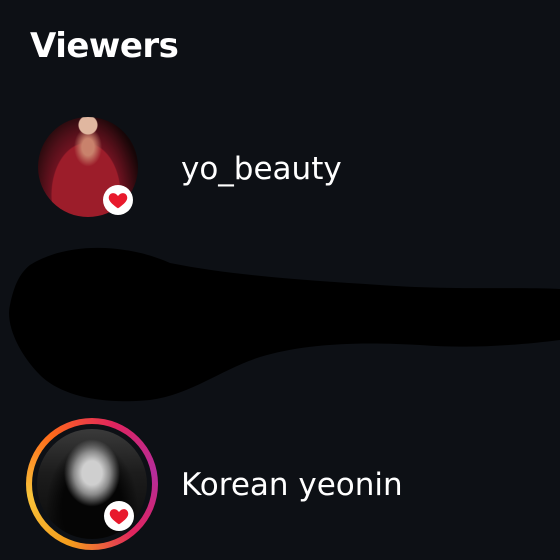  Describe the element at coordinates (104, 46) in the screenshot. I see `page-title: Viewers` at that location.